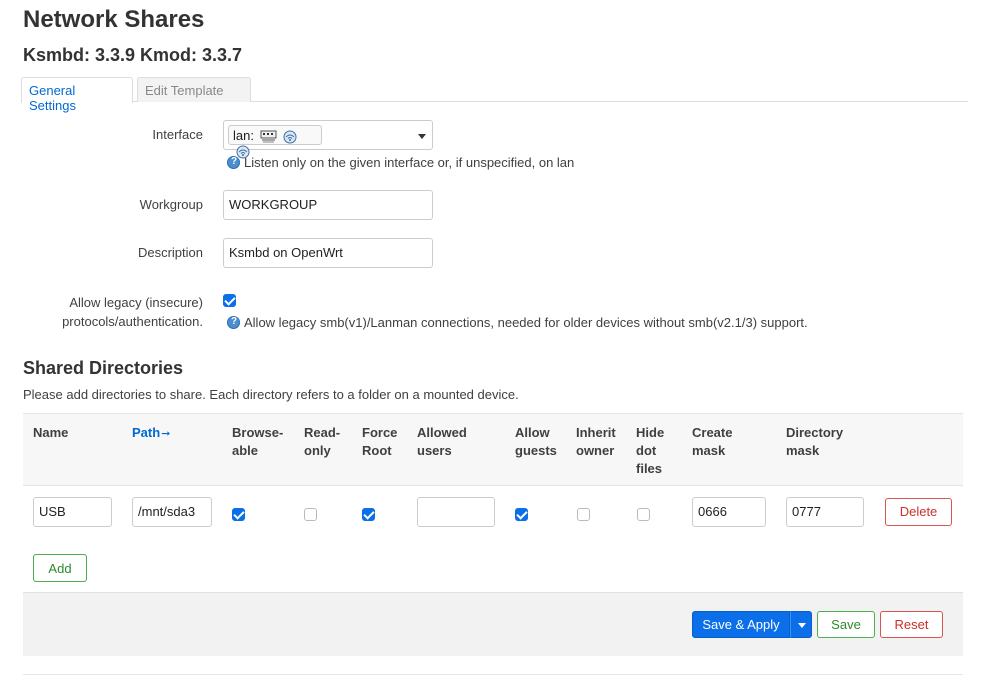  Describe the element at coordinates (380, 432) in the screenshot. I see `col-force-root-1: Force` at that location.